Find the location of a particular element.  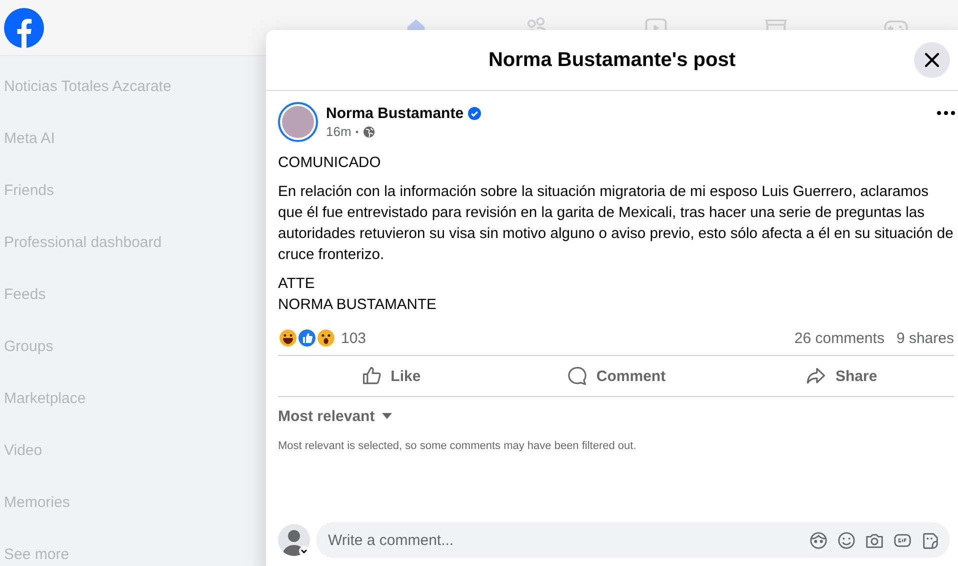

sidebar-item: Marketplace is located at coordinates (45, 399).